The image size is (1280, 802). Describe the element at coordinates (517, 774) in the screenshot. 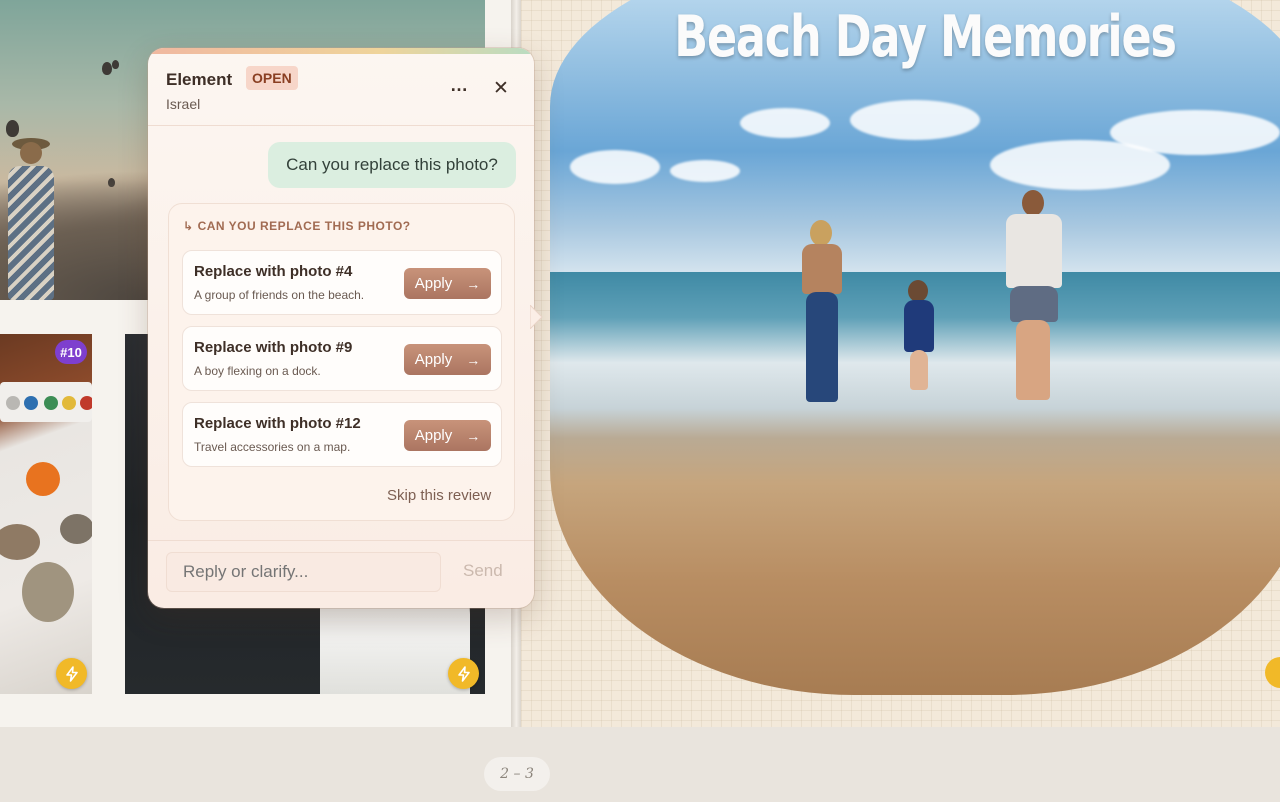

I see `page-indicator: 2 – 3` at that location.